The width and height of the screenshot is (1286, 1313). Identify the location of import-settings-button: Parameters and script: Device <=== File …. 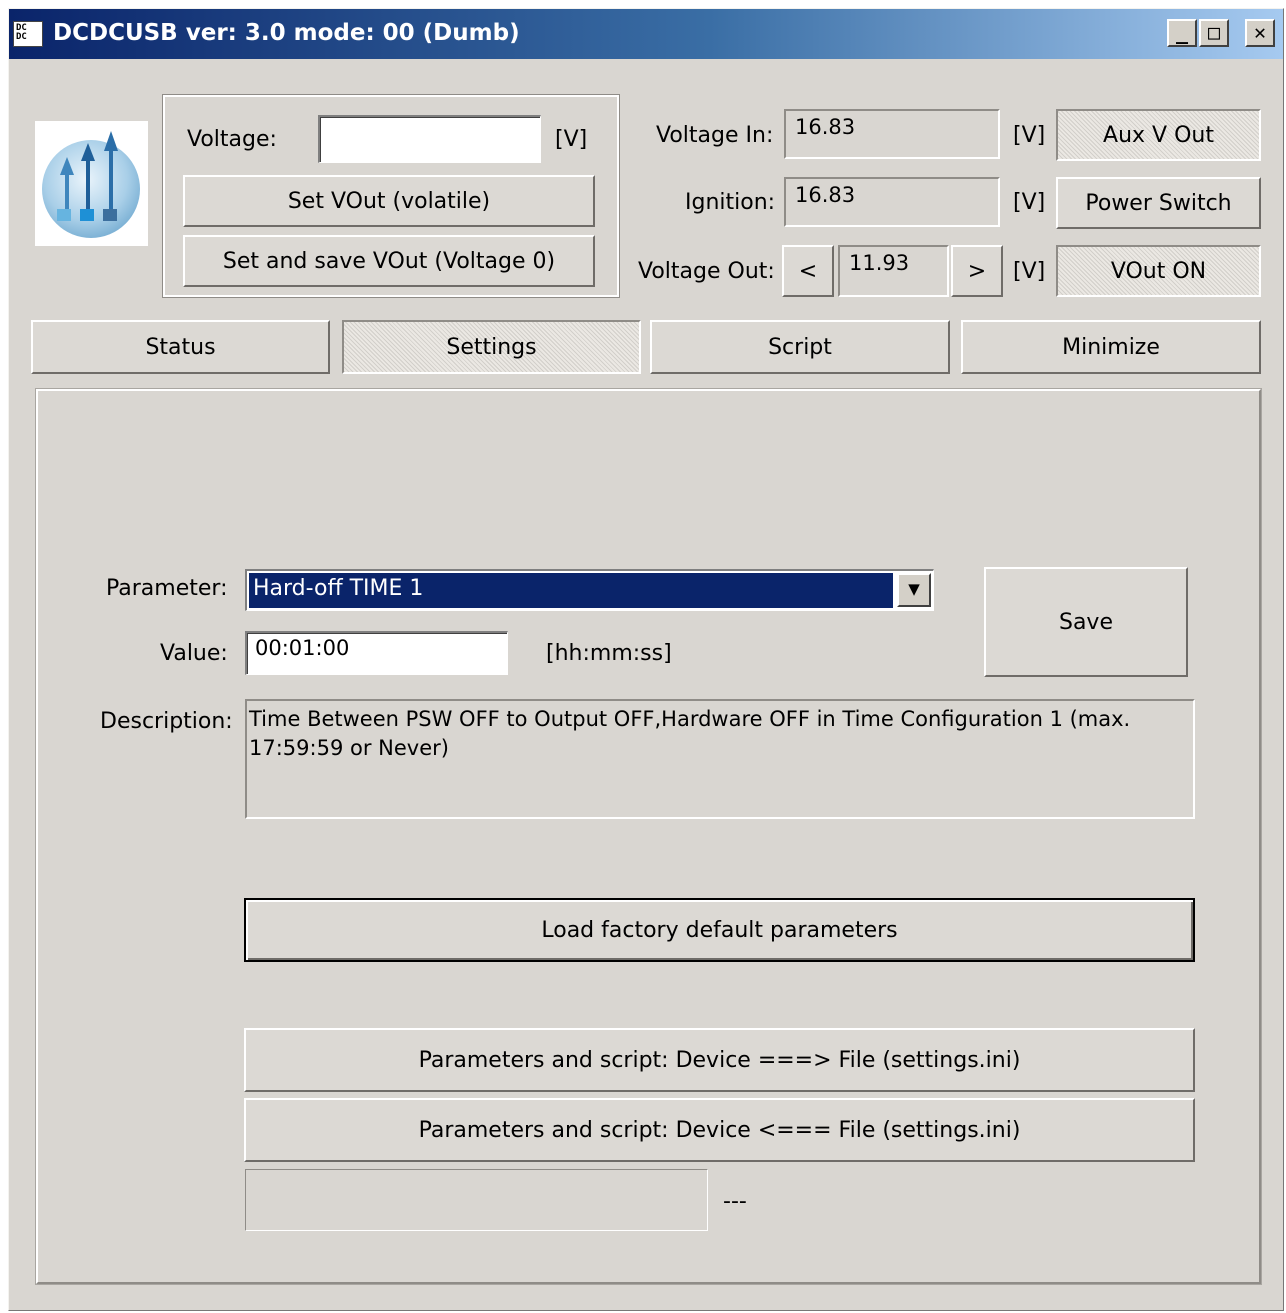
(719, 1130).